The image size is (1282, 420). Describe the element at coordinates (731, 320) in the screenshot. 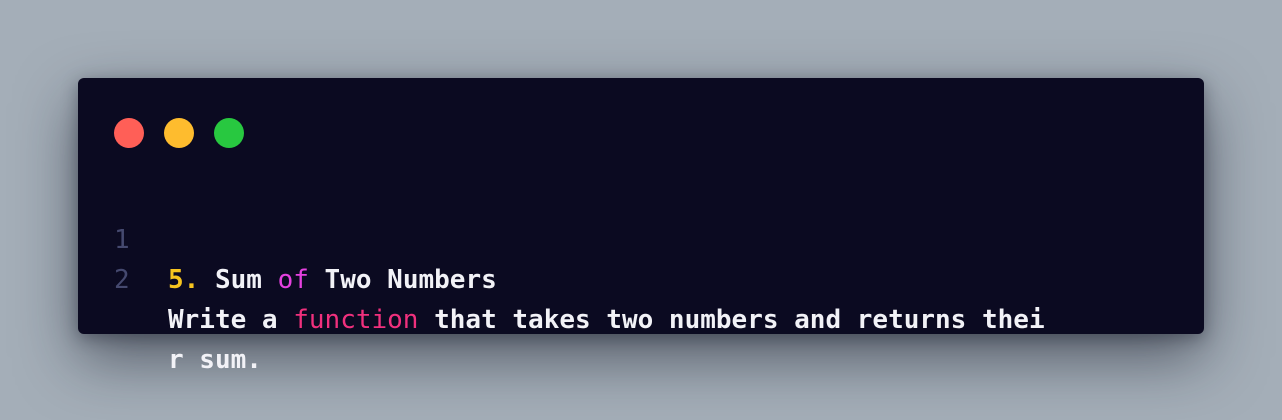

I see `text-token: that takes two numbers and returns thei` at that location.